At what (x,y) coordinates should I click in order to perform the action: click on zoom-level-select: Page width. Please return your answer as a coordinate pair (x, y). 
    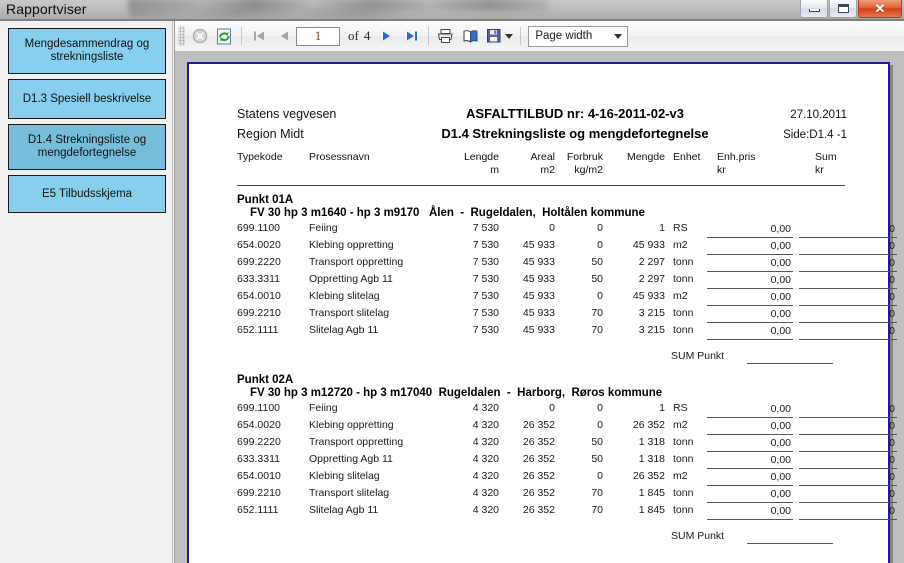
    Looking at the image, I should click on (578, 36).